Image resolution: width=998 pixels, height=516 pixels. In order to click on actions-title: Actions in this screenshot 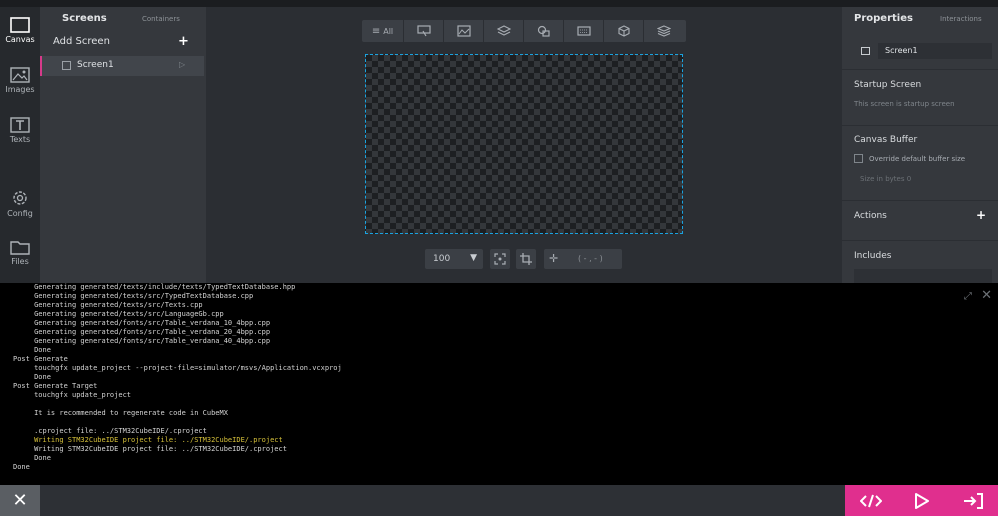, I will do `click(870, 216)`.